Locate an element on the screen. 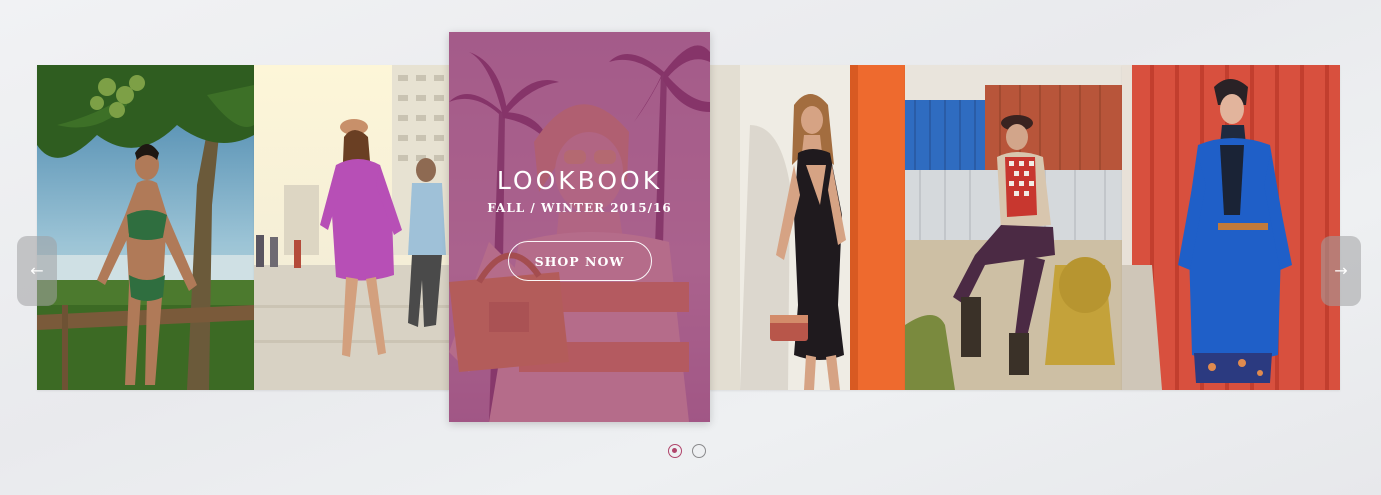 The width and height of the screenshot is (1381, 495). lookbook-featured-photo is located at coordinates (579, 227).